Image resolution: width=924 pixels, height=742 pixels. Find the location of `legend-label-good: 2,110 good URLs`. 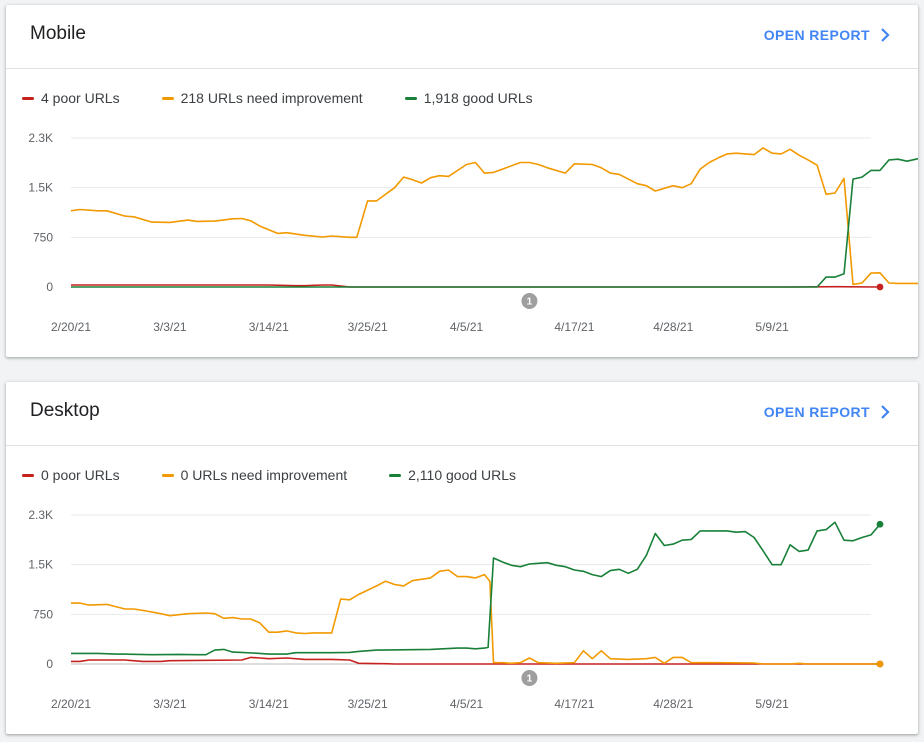

legend-label-good: 2,110 good URLs is located at coordinates (462, 475).